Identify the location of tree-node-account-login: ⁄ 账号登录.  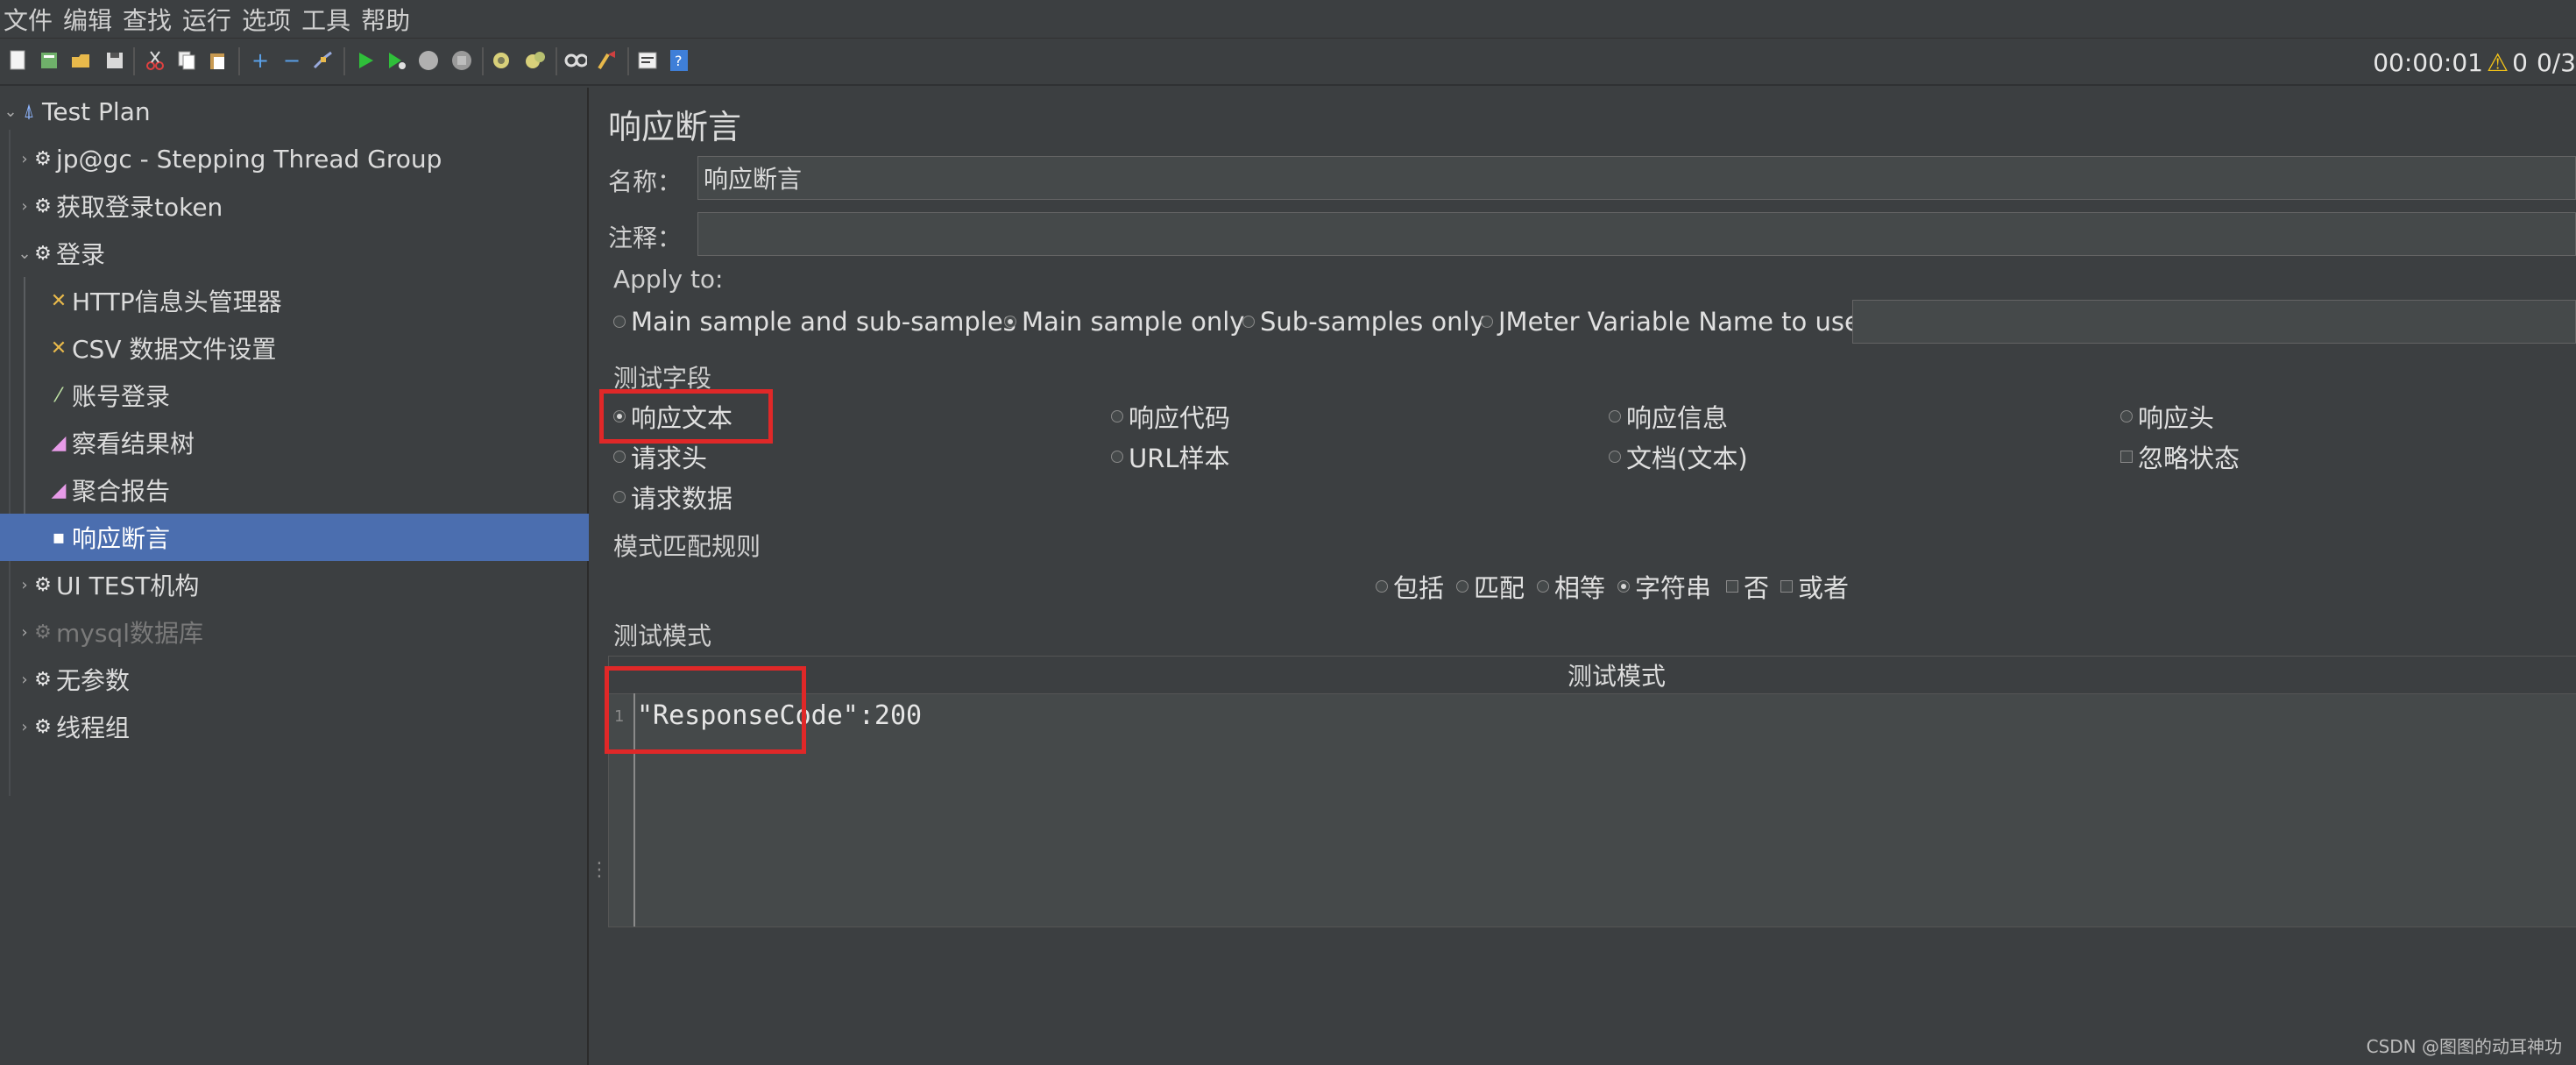
(294, 395).